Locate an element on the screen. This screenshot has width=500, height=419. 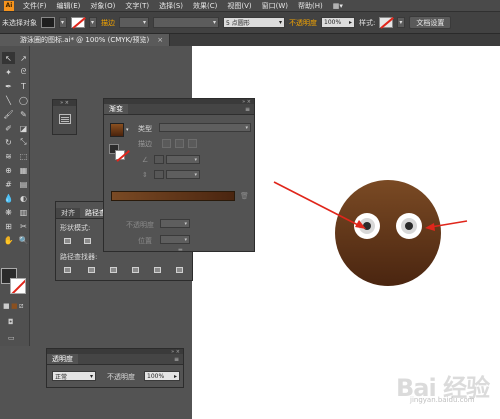
brush-dropdown: 5 点圆形 ▾ is located at coordinates (254, 22).